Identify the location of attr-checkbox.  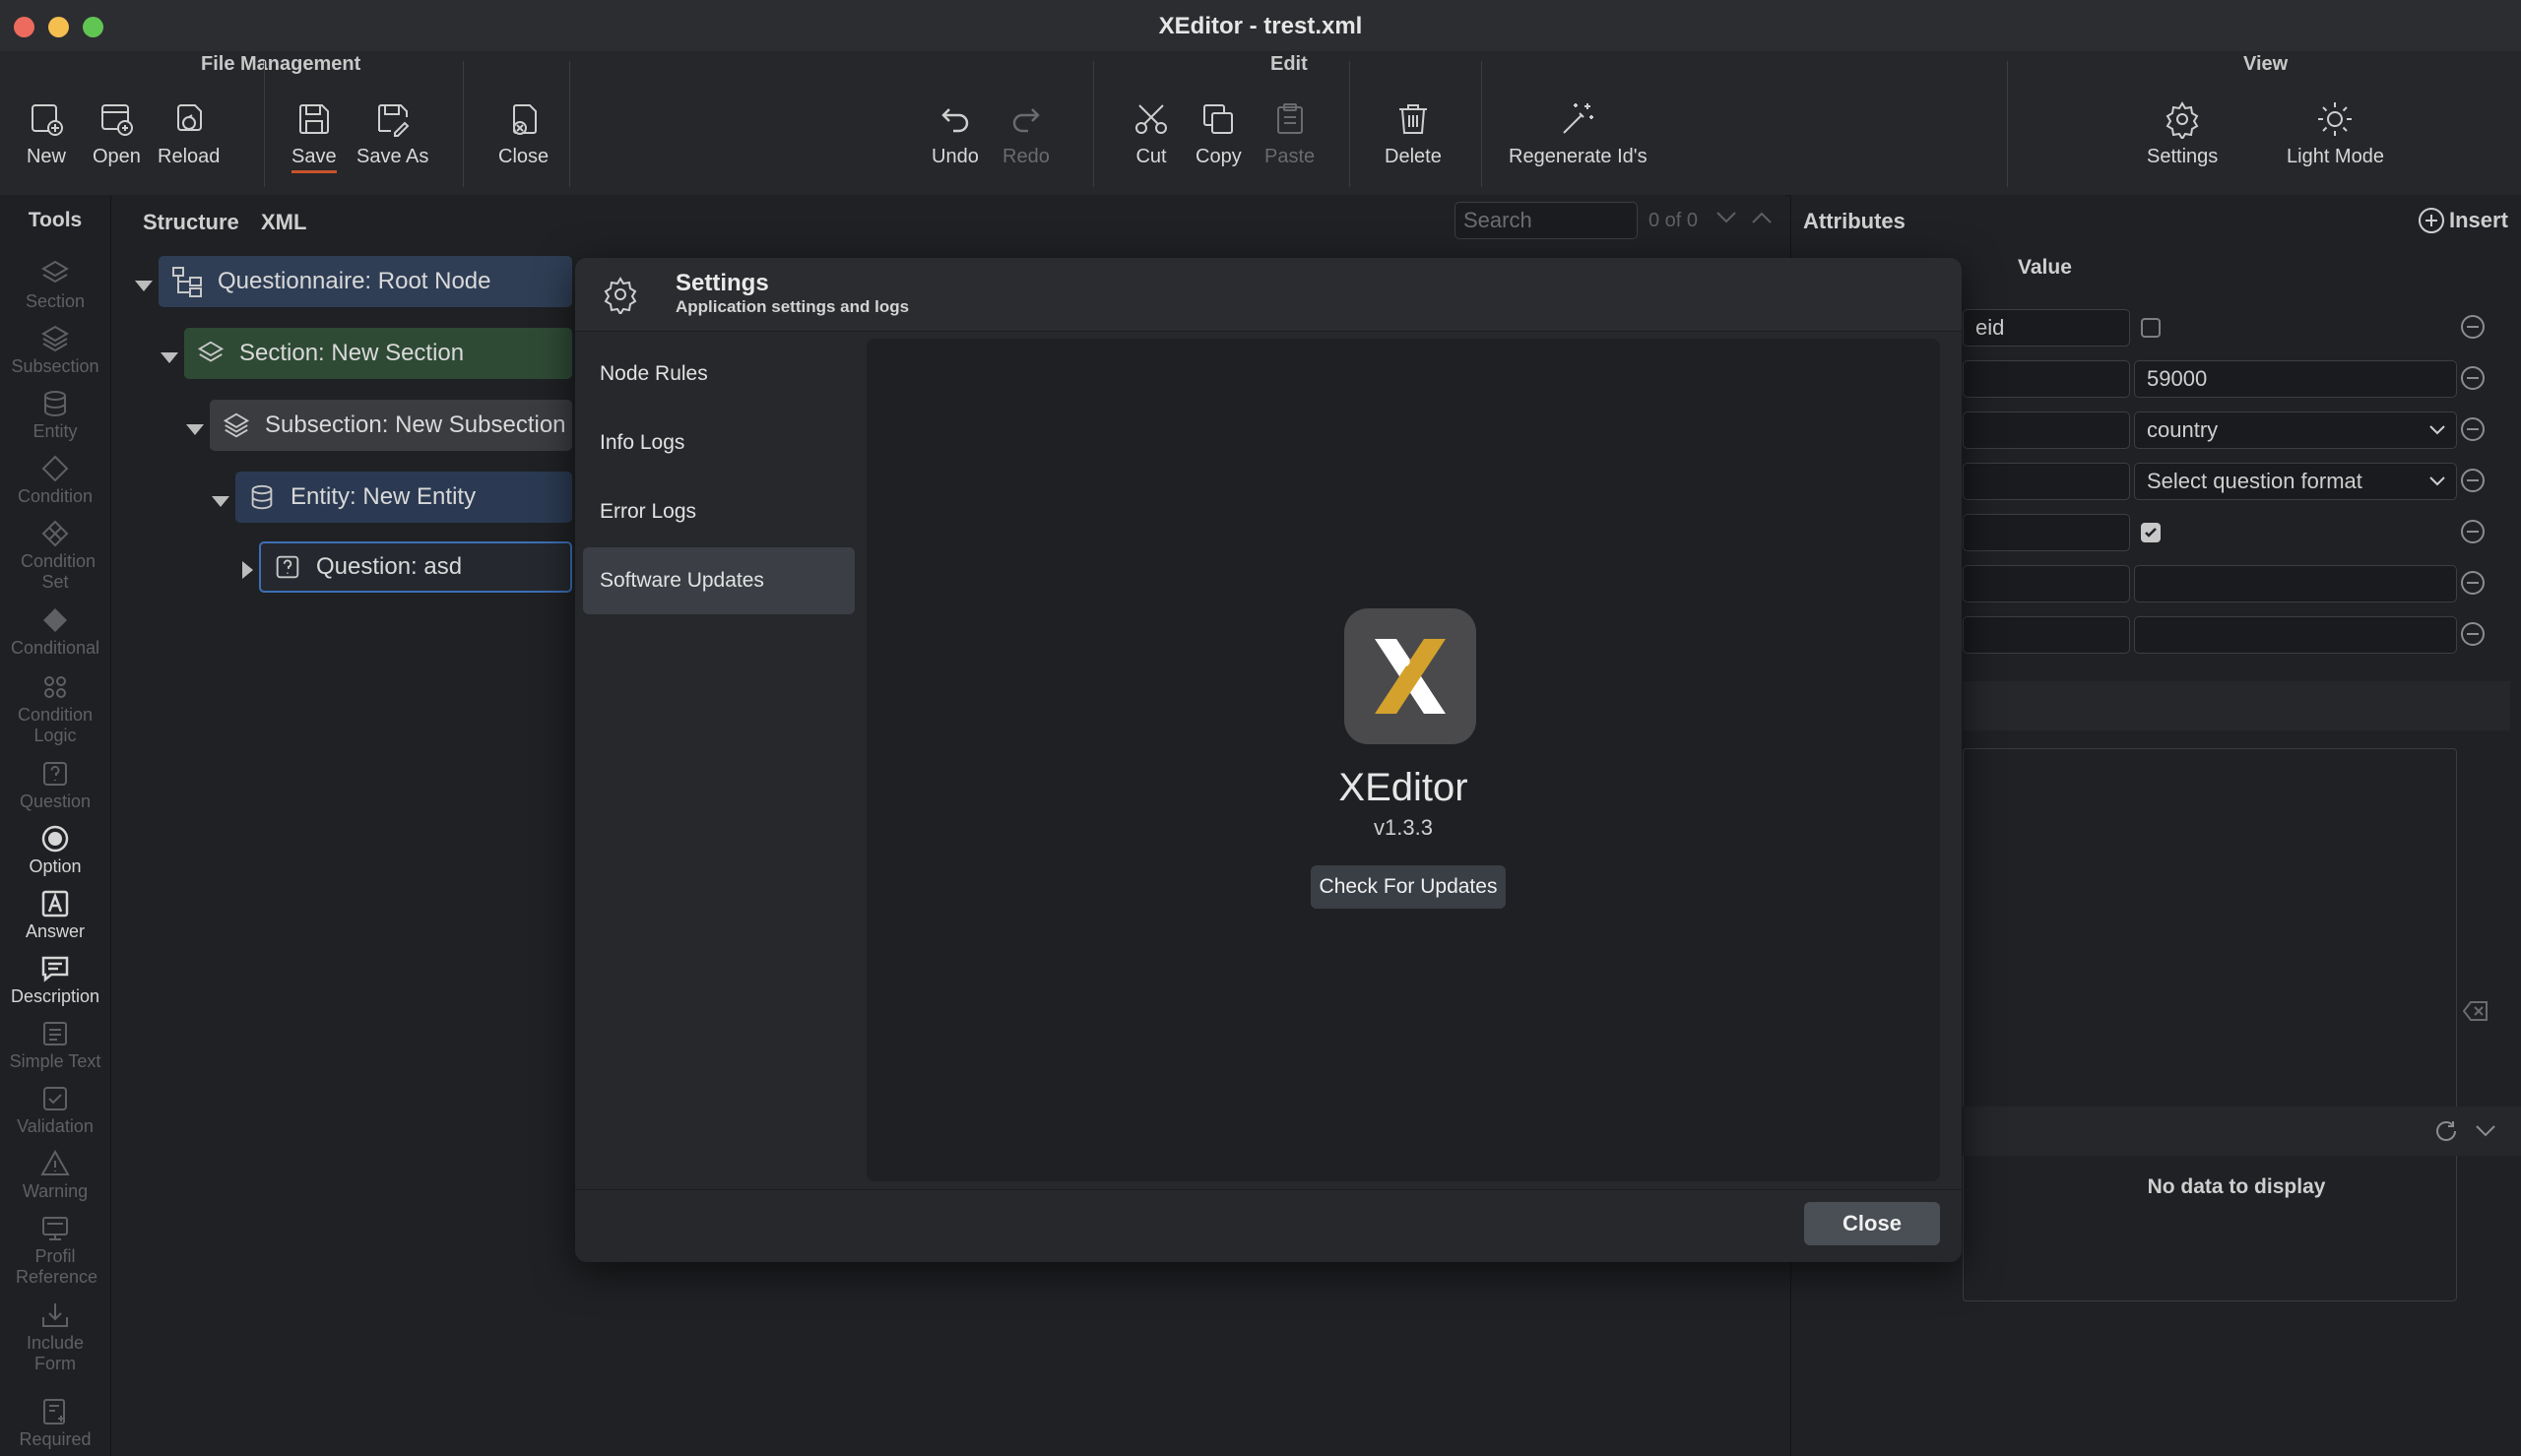
(2151, 328).